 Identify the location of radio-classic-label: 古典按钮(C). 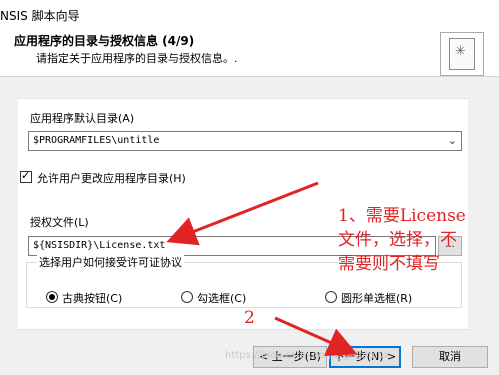
(92, 298).